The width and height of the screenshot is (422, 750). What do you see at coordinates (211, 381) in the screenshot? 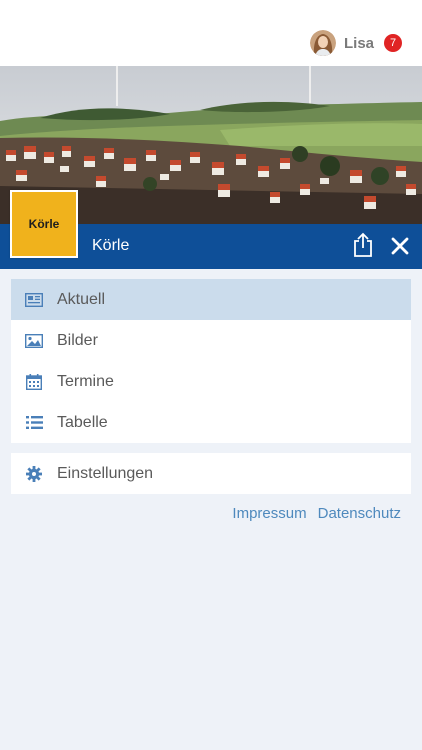
I see `menu-item-termine: Termine` at bounding box center [211, 381].